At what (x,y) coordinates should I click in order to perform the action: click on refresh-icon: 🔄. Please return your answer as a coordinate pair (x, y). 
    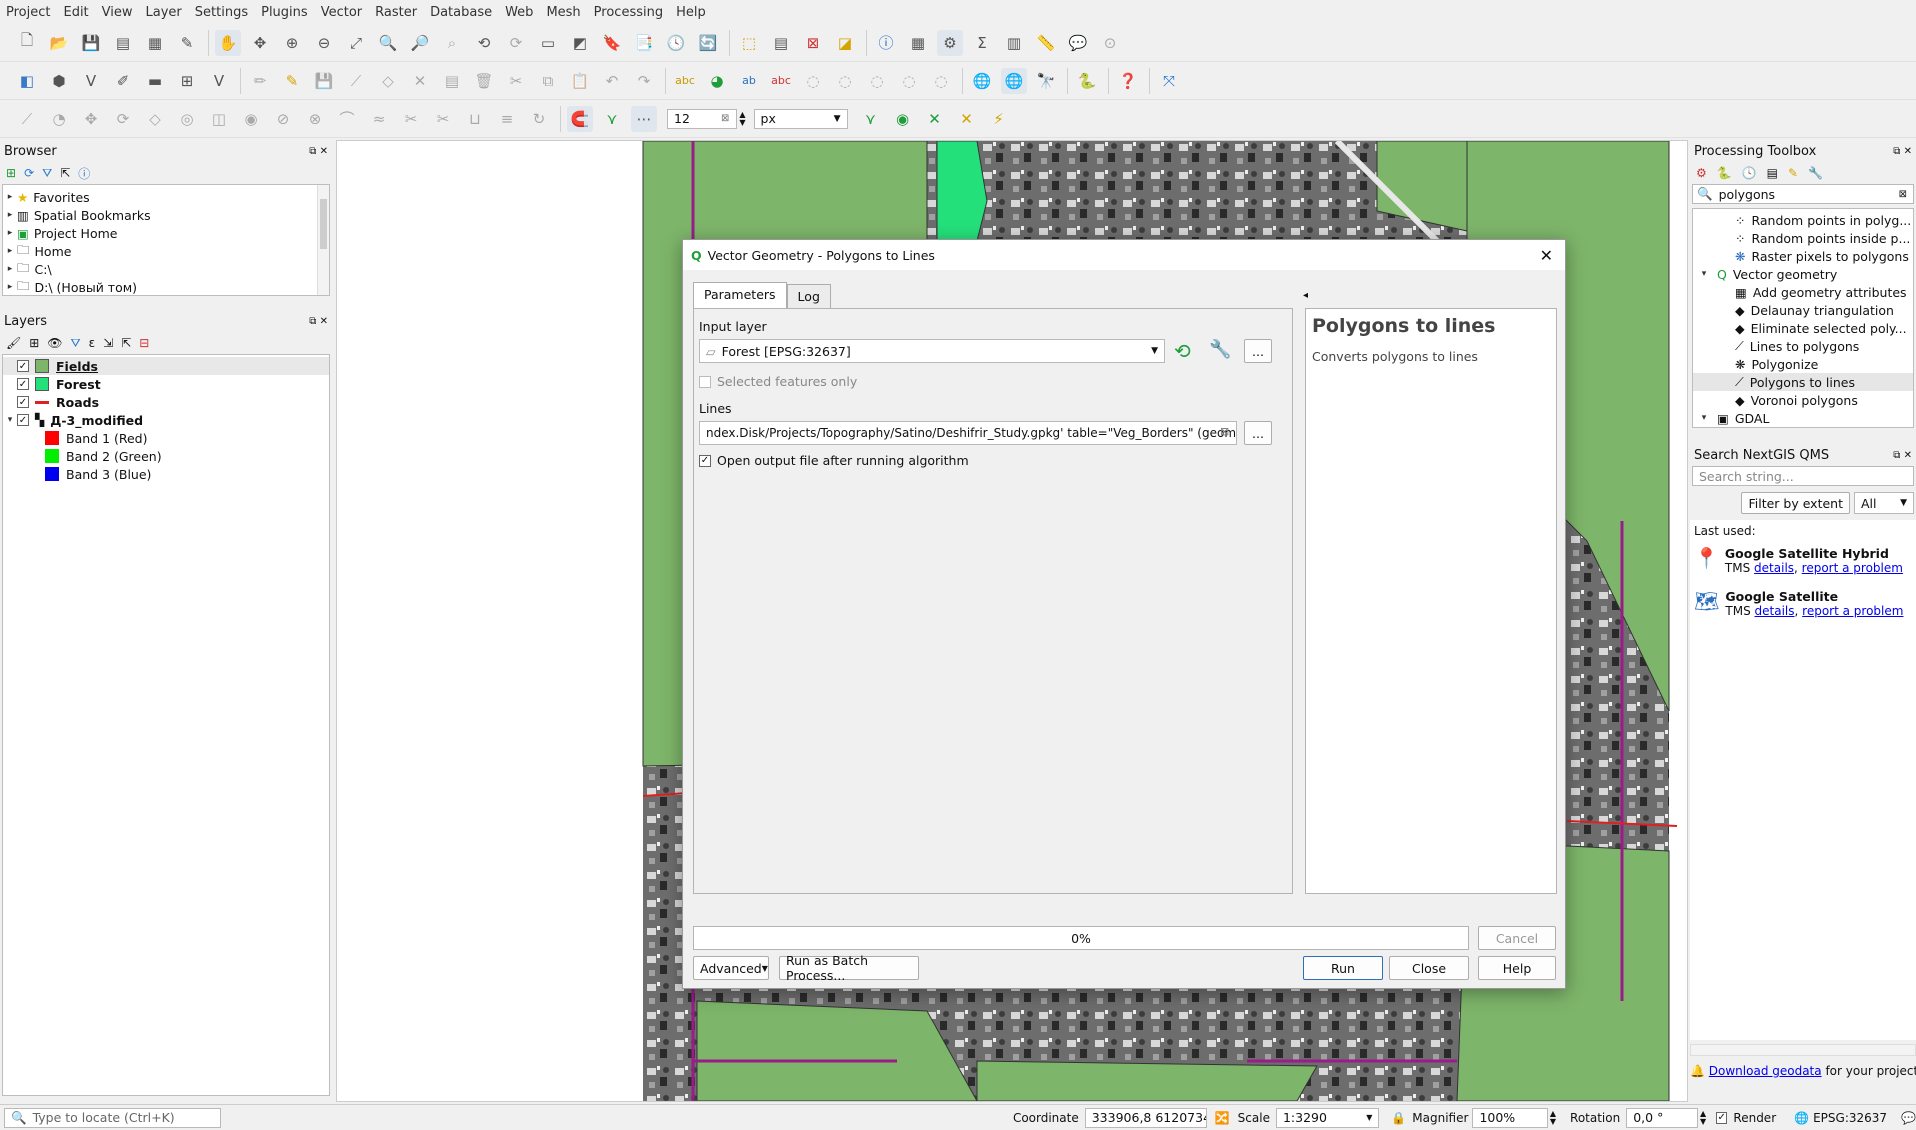
    Looking at the image, I should click on (708, 43).